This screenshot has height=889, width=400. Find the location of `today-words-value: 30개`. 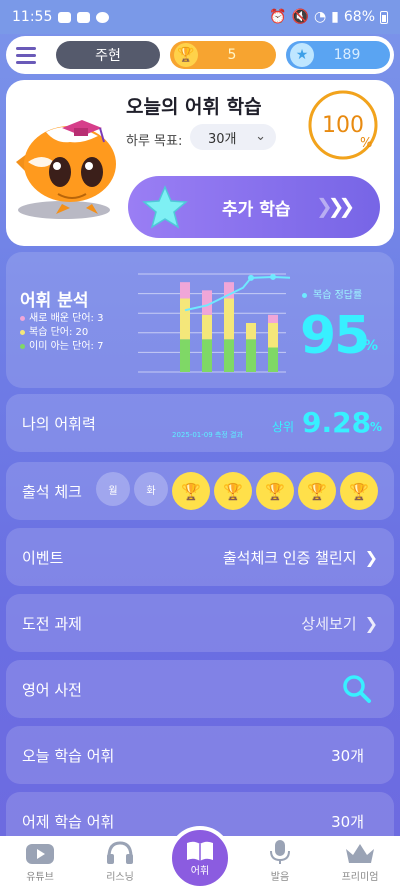

today-words-value: 30개 is located at coordinates (347, 755).